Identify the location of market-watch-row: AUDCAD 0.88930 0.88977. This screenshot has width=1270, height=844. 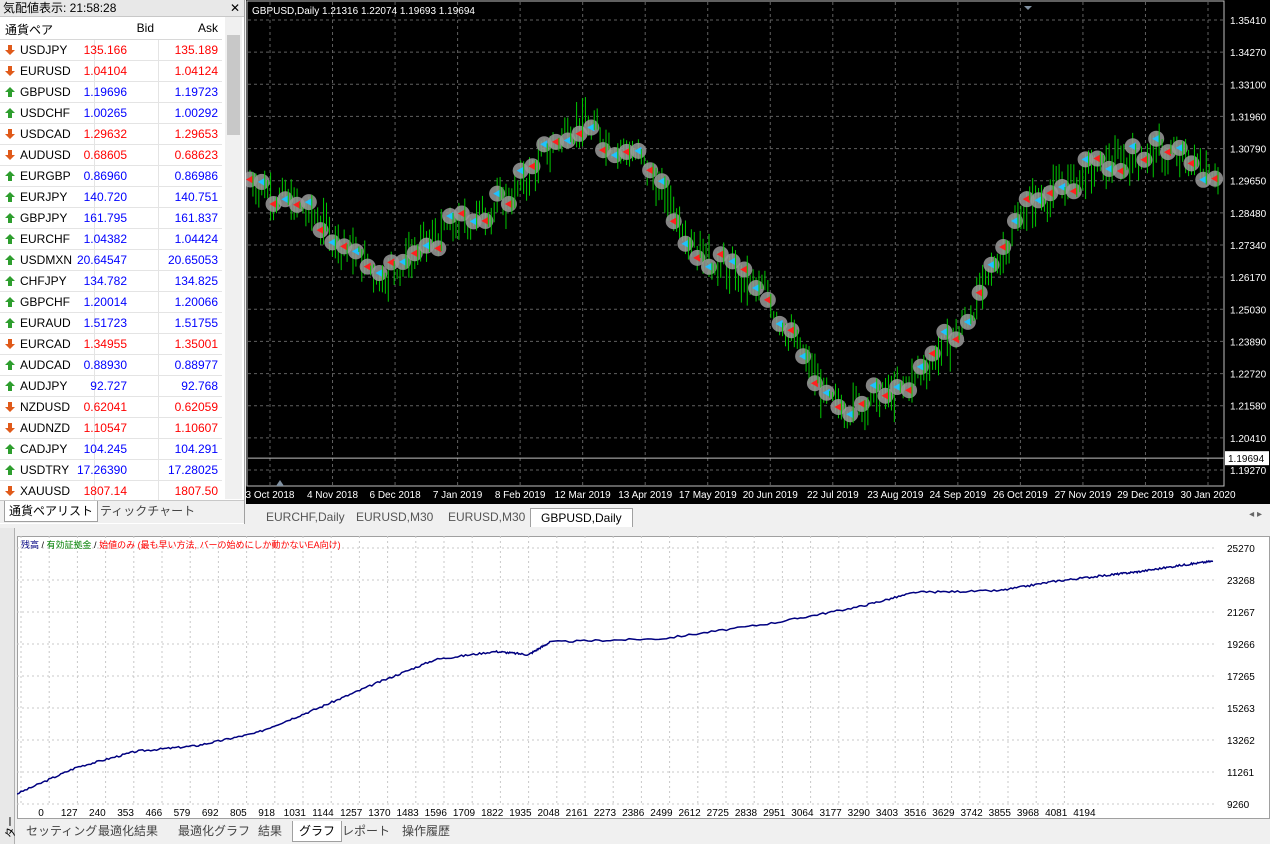
(111, 365).